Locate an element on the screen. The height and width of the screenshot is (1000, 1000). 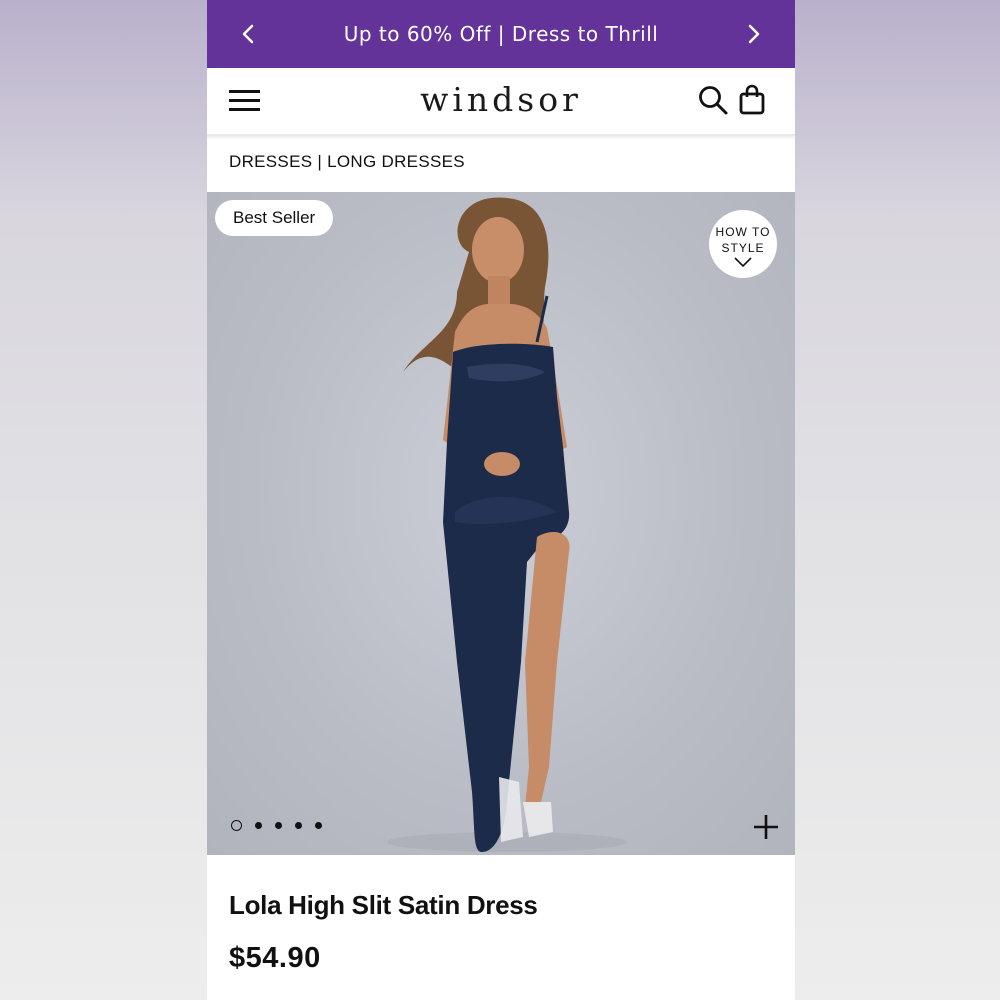
promo-banner: Up to 60% Off | Dress to Thrill is located at coordinates (501, 34).